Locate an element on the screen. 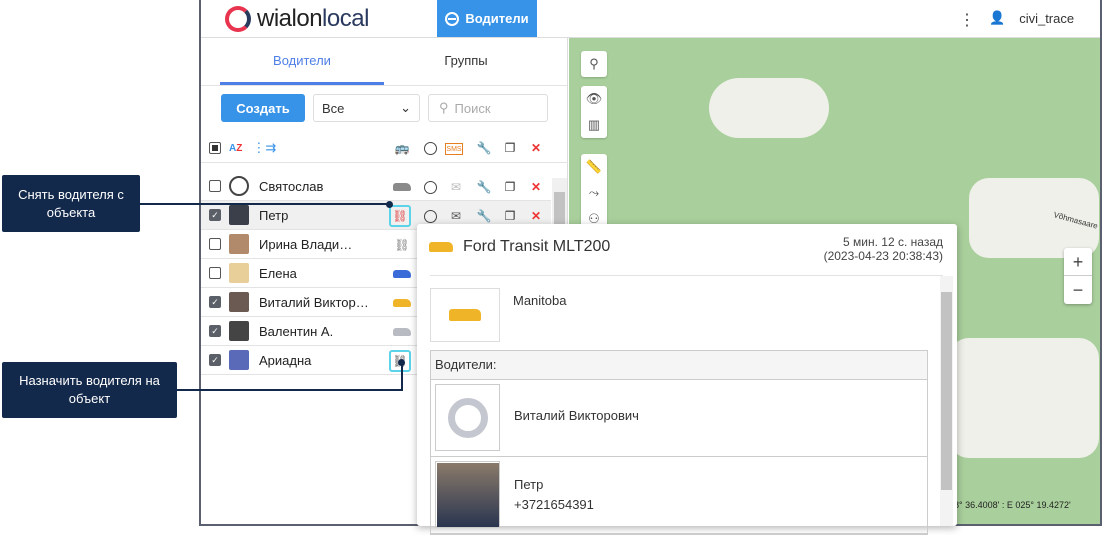 The width and height of the screenshot is (1102, 535). route-icon: ⤳ is located at coordinates (594, 193).